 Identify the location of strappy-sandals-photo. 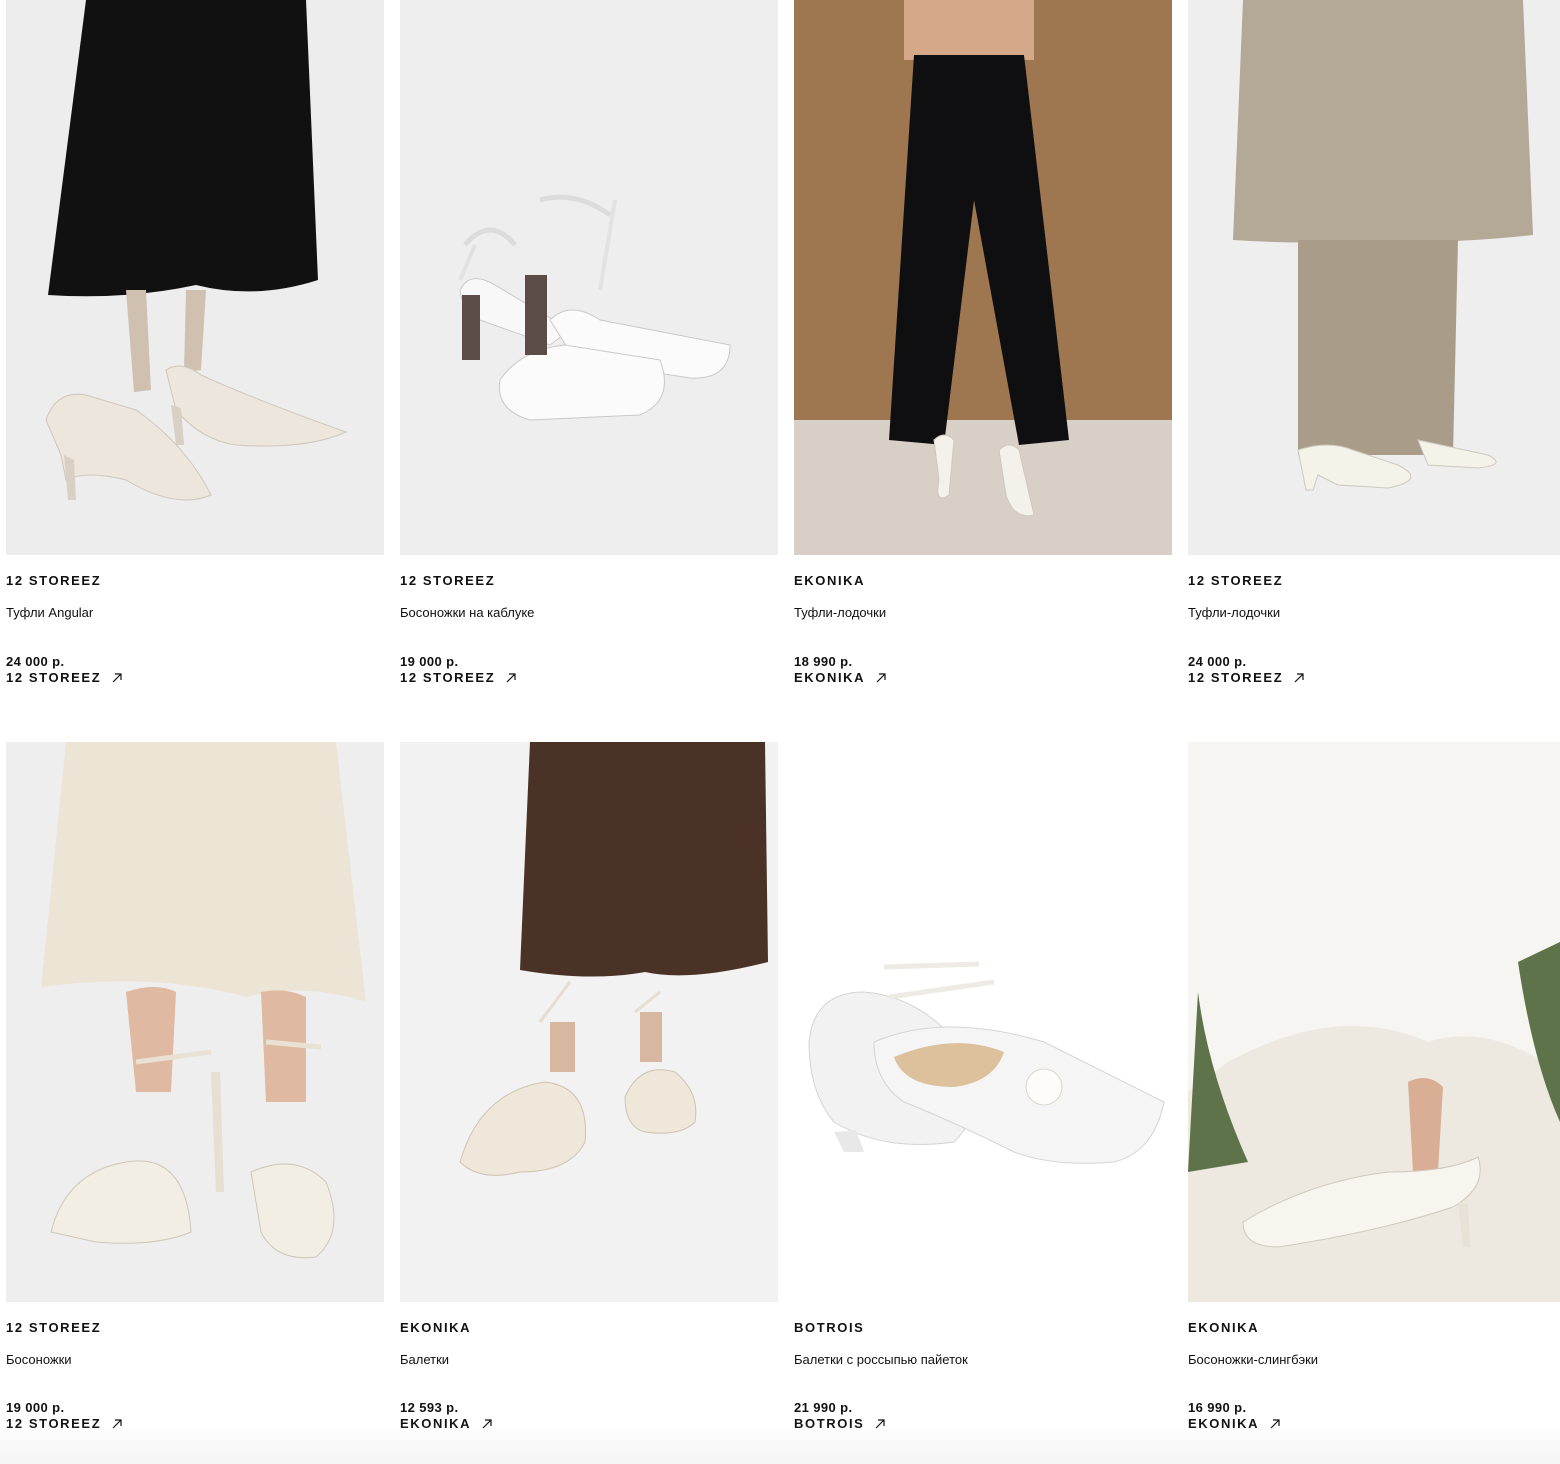
(589, 277).